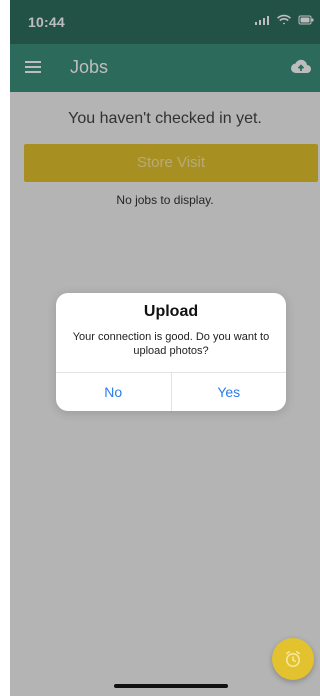  I want to click on home-indicator, so click(171, 686).